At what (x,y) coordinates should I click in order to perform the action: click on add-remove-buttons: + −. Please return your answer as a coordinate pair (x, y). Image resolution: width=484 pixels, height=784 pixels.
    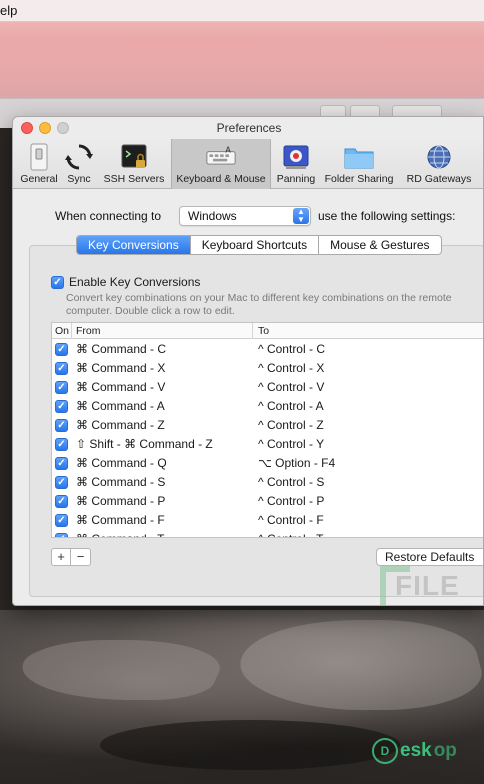
    Looking at the image, I should click on (71, 557).